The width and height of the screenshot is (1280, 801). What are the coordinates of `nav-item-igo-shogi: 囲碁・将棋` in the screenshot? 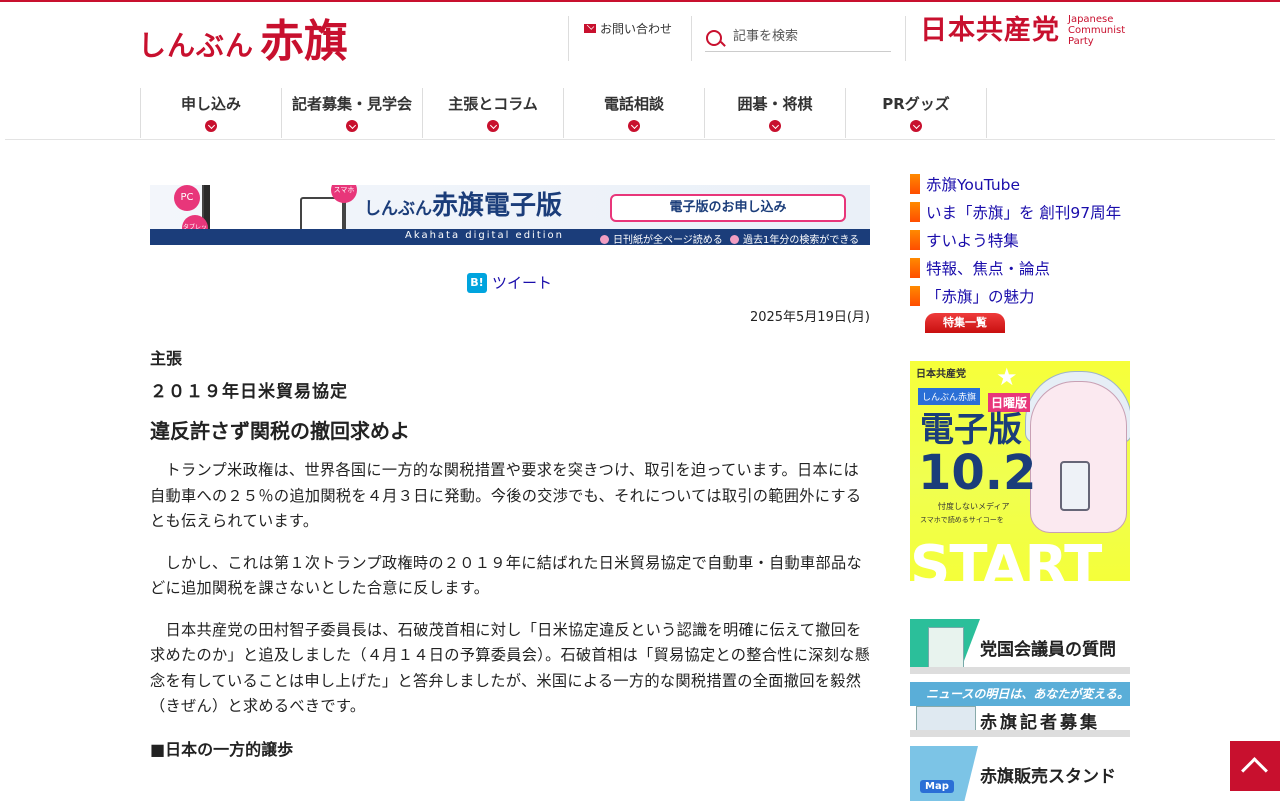 It's located at (775, 113).